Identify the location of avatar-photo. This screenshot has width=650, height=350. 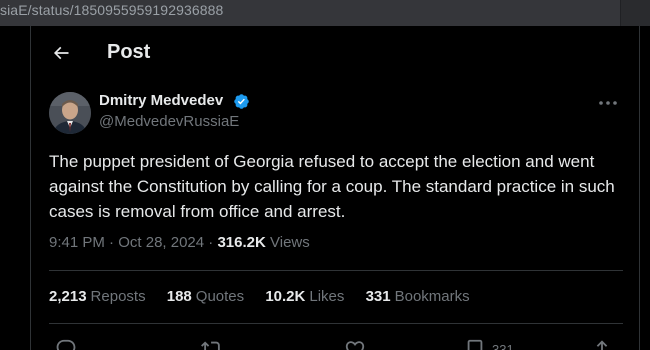
(70, 113).